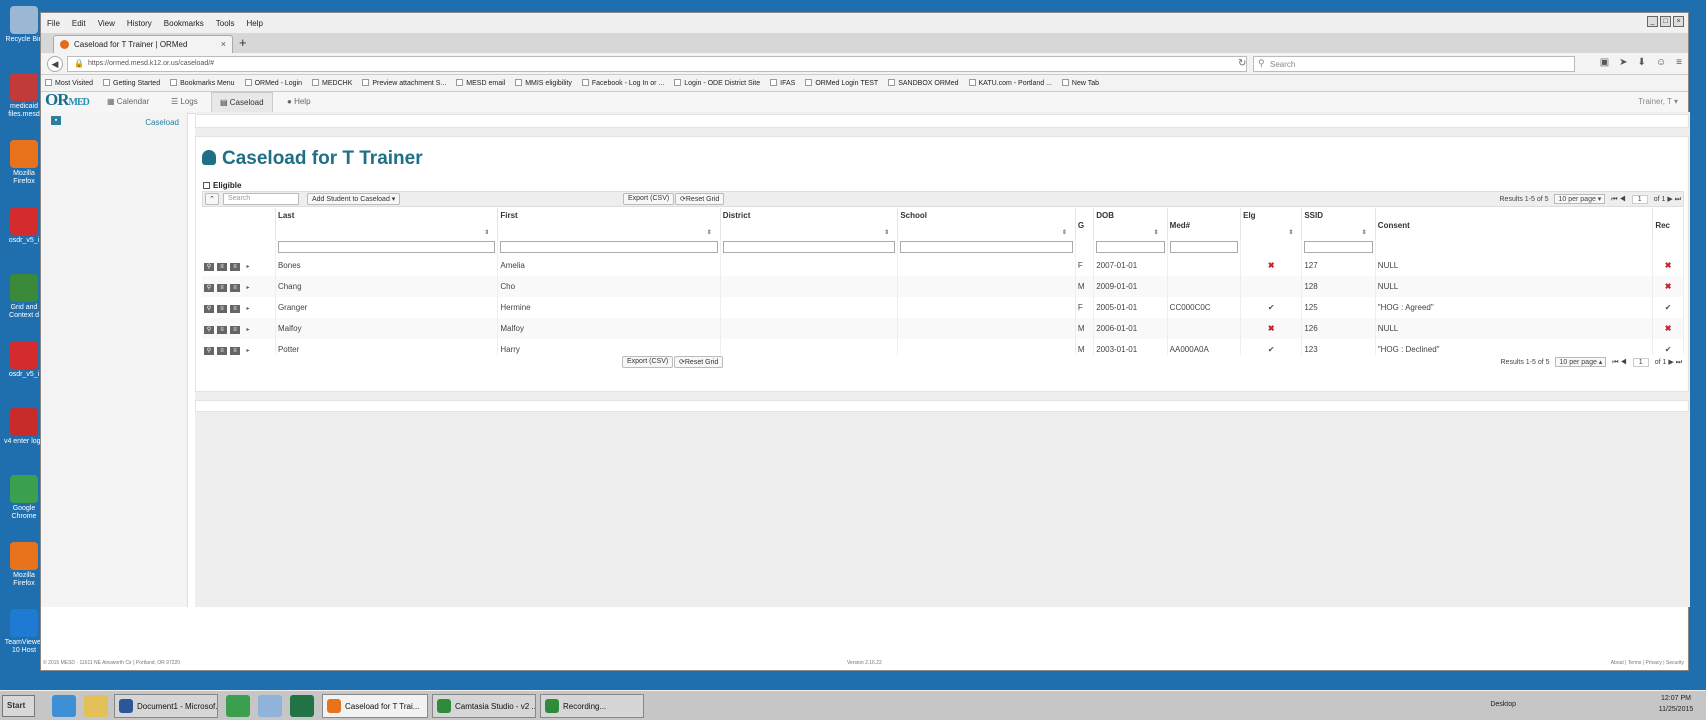 Image resolution: width=1706 pixels, height=720 pixels. Describe the element at coordinates (1581, 362) in the screenshot. I see `per-page-select-bottom: 10 per page ▴` at that location.